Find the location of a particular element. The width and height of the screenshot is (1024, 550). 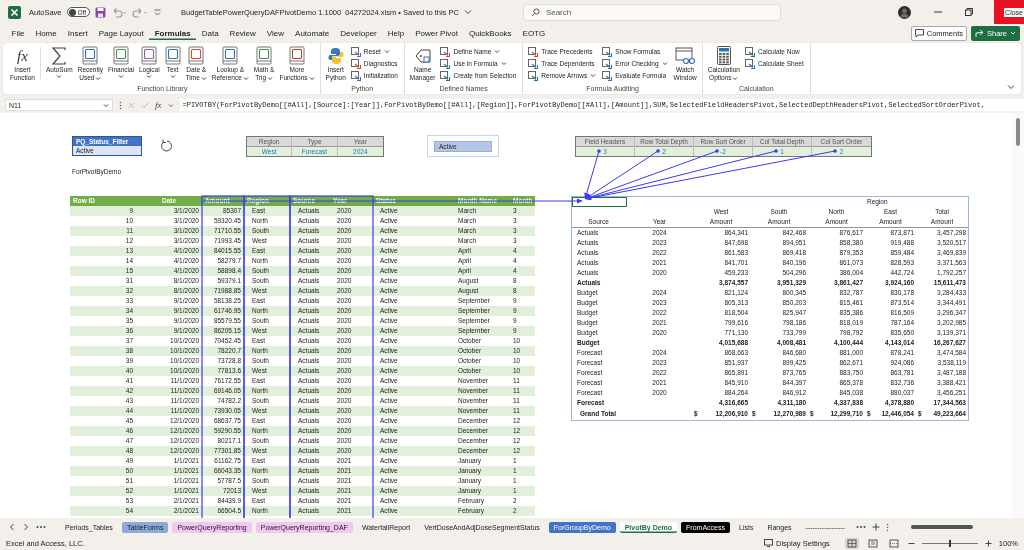

redo-icon is located at coordinates (140, 12).